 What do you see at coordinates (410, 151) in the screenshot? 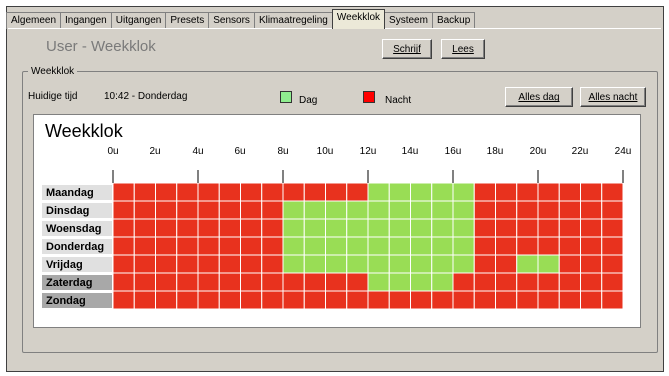
I see `hour-label: 14u` at bounding box center [410, 151].